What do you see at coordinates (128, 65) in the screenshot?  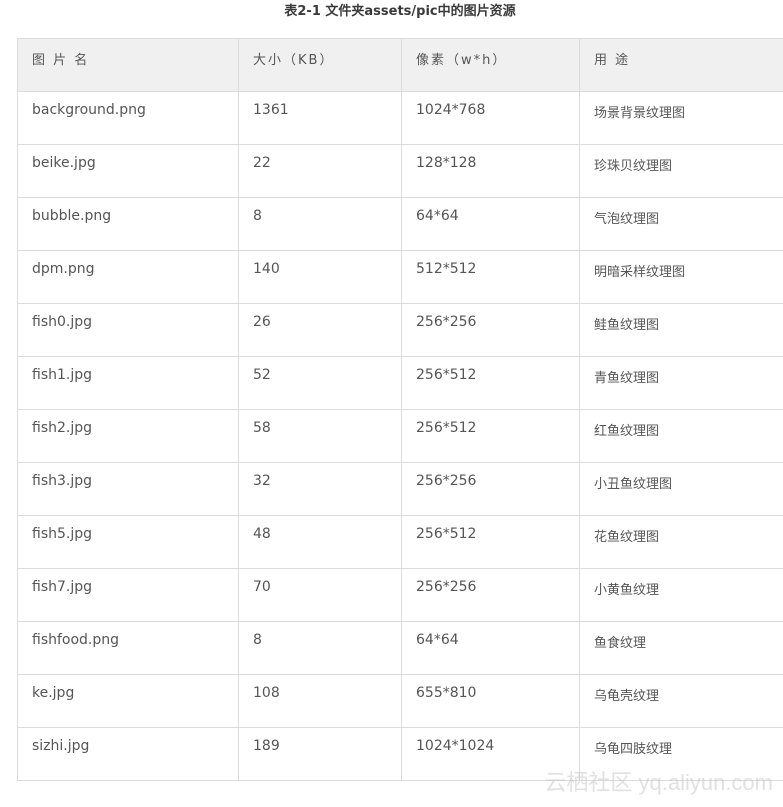 I see `header-image-name: 图 片 名` at bounding box center [128, 65].